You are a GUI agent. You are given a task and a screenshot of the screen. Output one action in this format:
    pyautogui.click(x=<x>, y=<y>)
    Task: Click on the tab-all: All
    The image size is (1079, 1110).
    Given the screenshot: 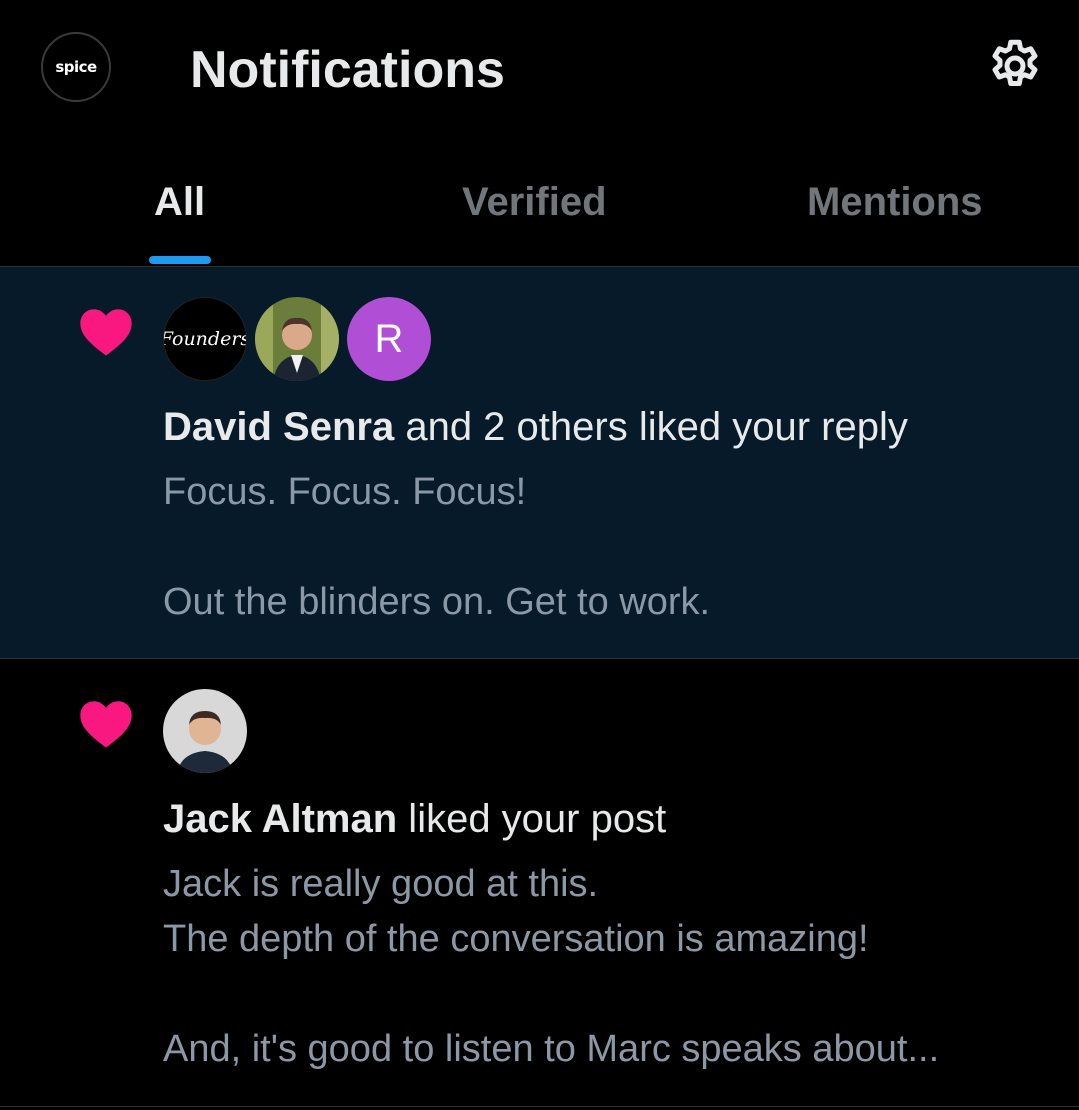 What is the action you would take?
    pyautogui.click(x=179, y=202)
    